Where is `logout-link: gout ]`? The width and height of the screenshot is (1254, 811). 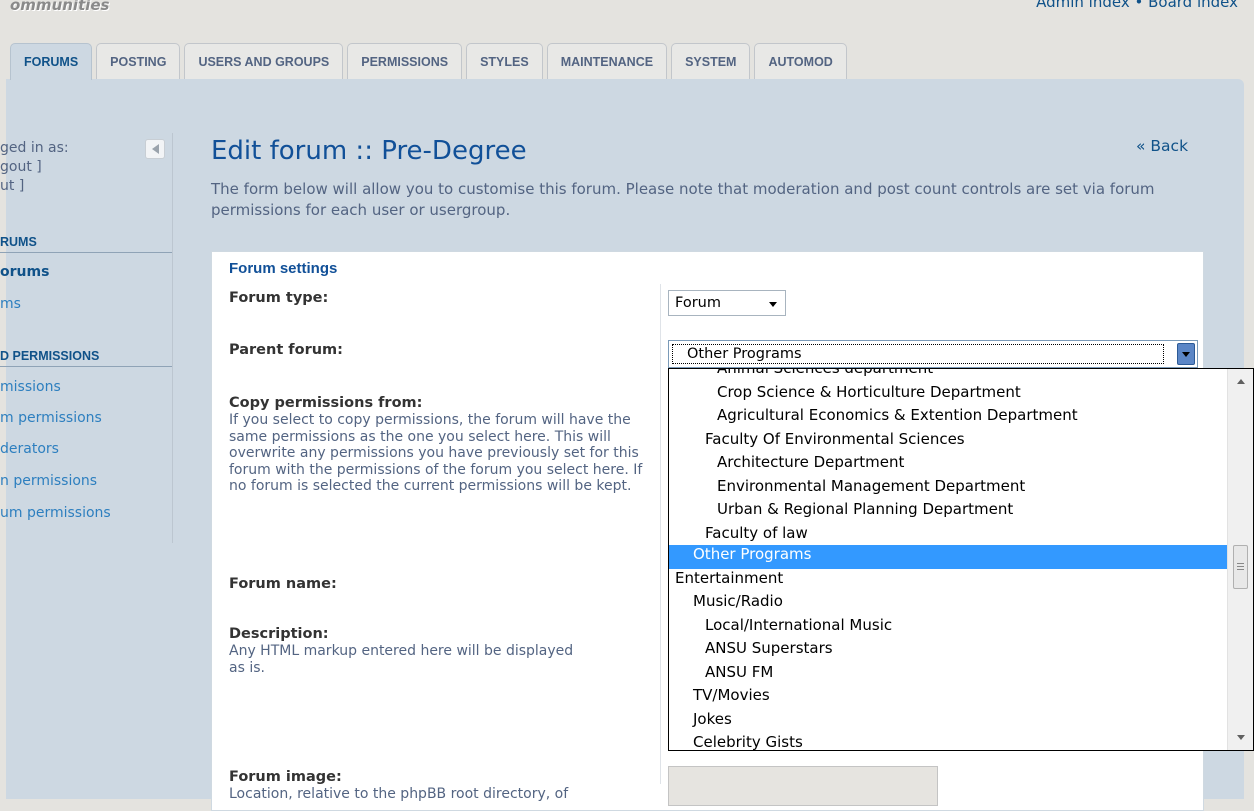 logout-link: gout ] is located at coordinates (34, 167).